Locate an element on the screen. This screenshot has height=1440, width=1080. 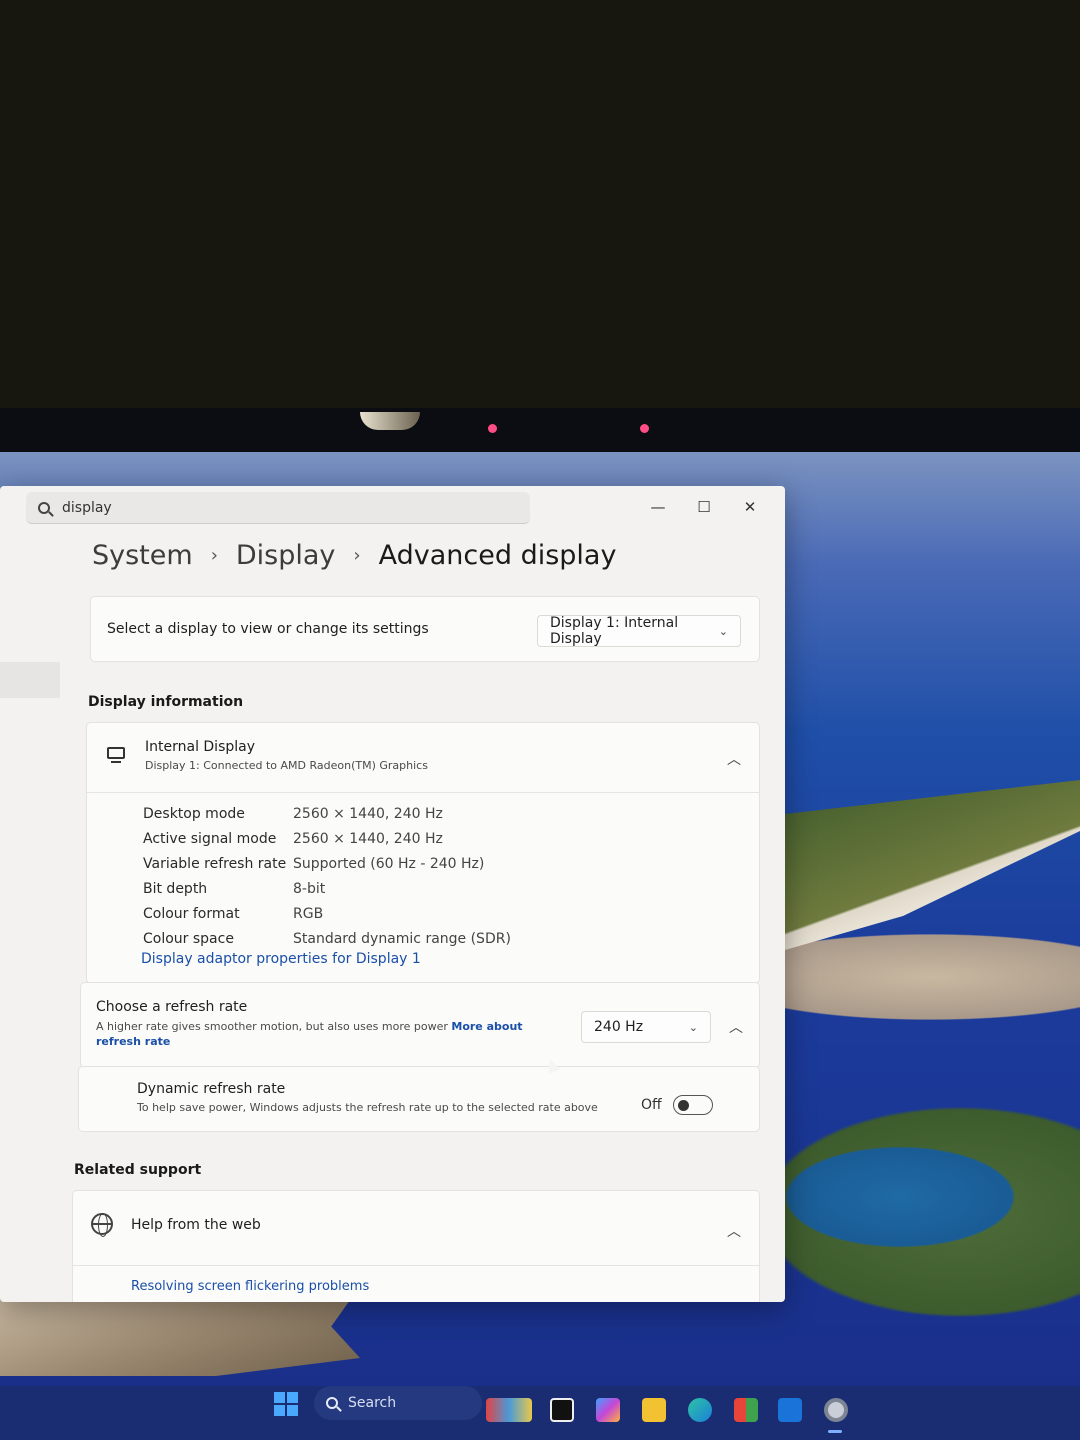
task-view-icon is located at coordinates (562, 1410).